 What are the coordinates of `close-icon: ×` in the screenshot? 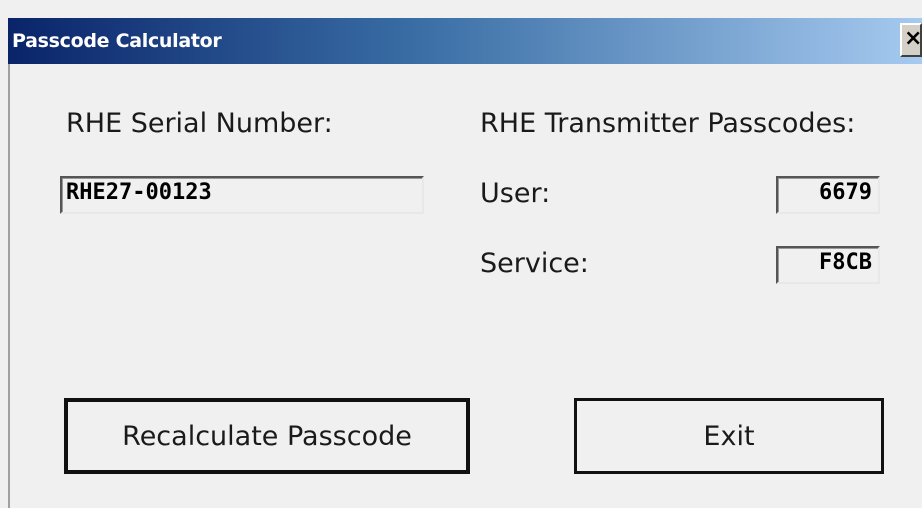 It's located at (913, 38).